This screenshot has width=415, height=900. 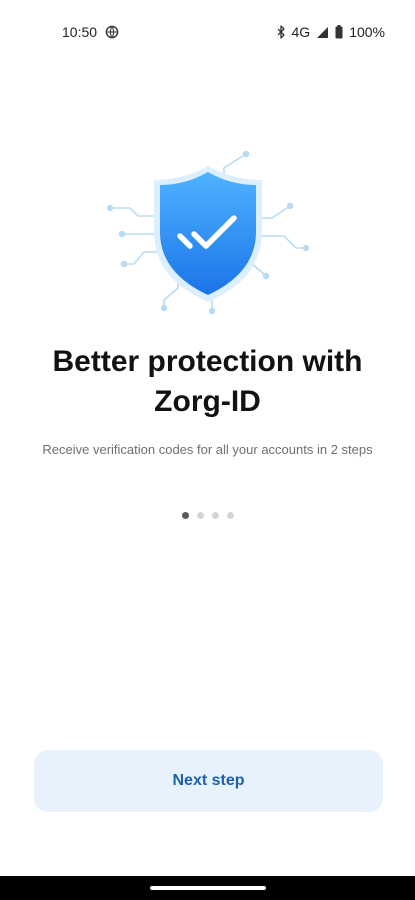 What do you see at coordinates (339, 32) in the screenshot?
I see `battery-icon` at bounding box center [339, 32].